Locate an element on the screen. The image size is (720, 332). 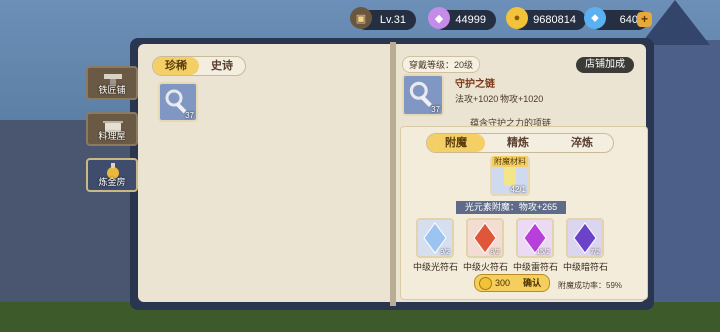
diamond-count: 44999 is located at coordinates (470, 20).